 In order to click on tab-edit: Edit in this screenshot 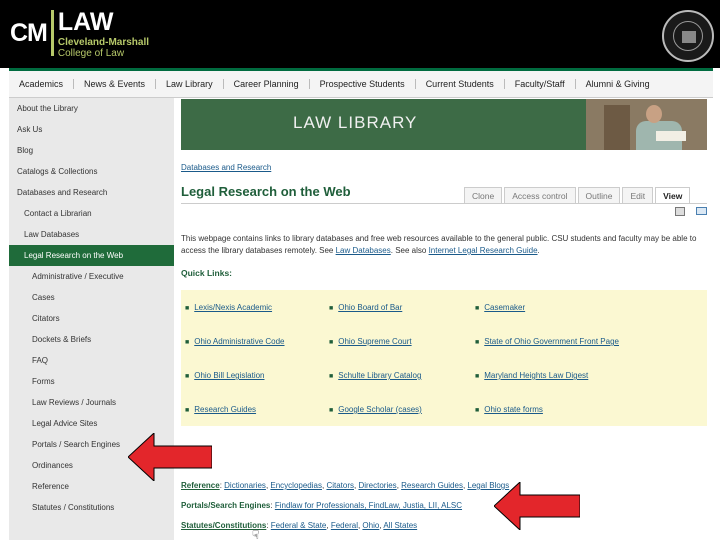, I will do `click(638, 195)`.